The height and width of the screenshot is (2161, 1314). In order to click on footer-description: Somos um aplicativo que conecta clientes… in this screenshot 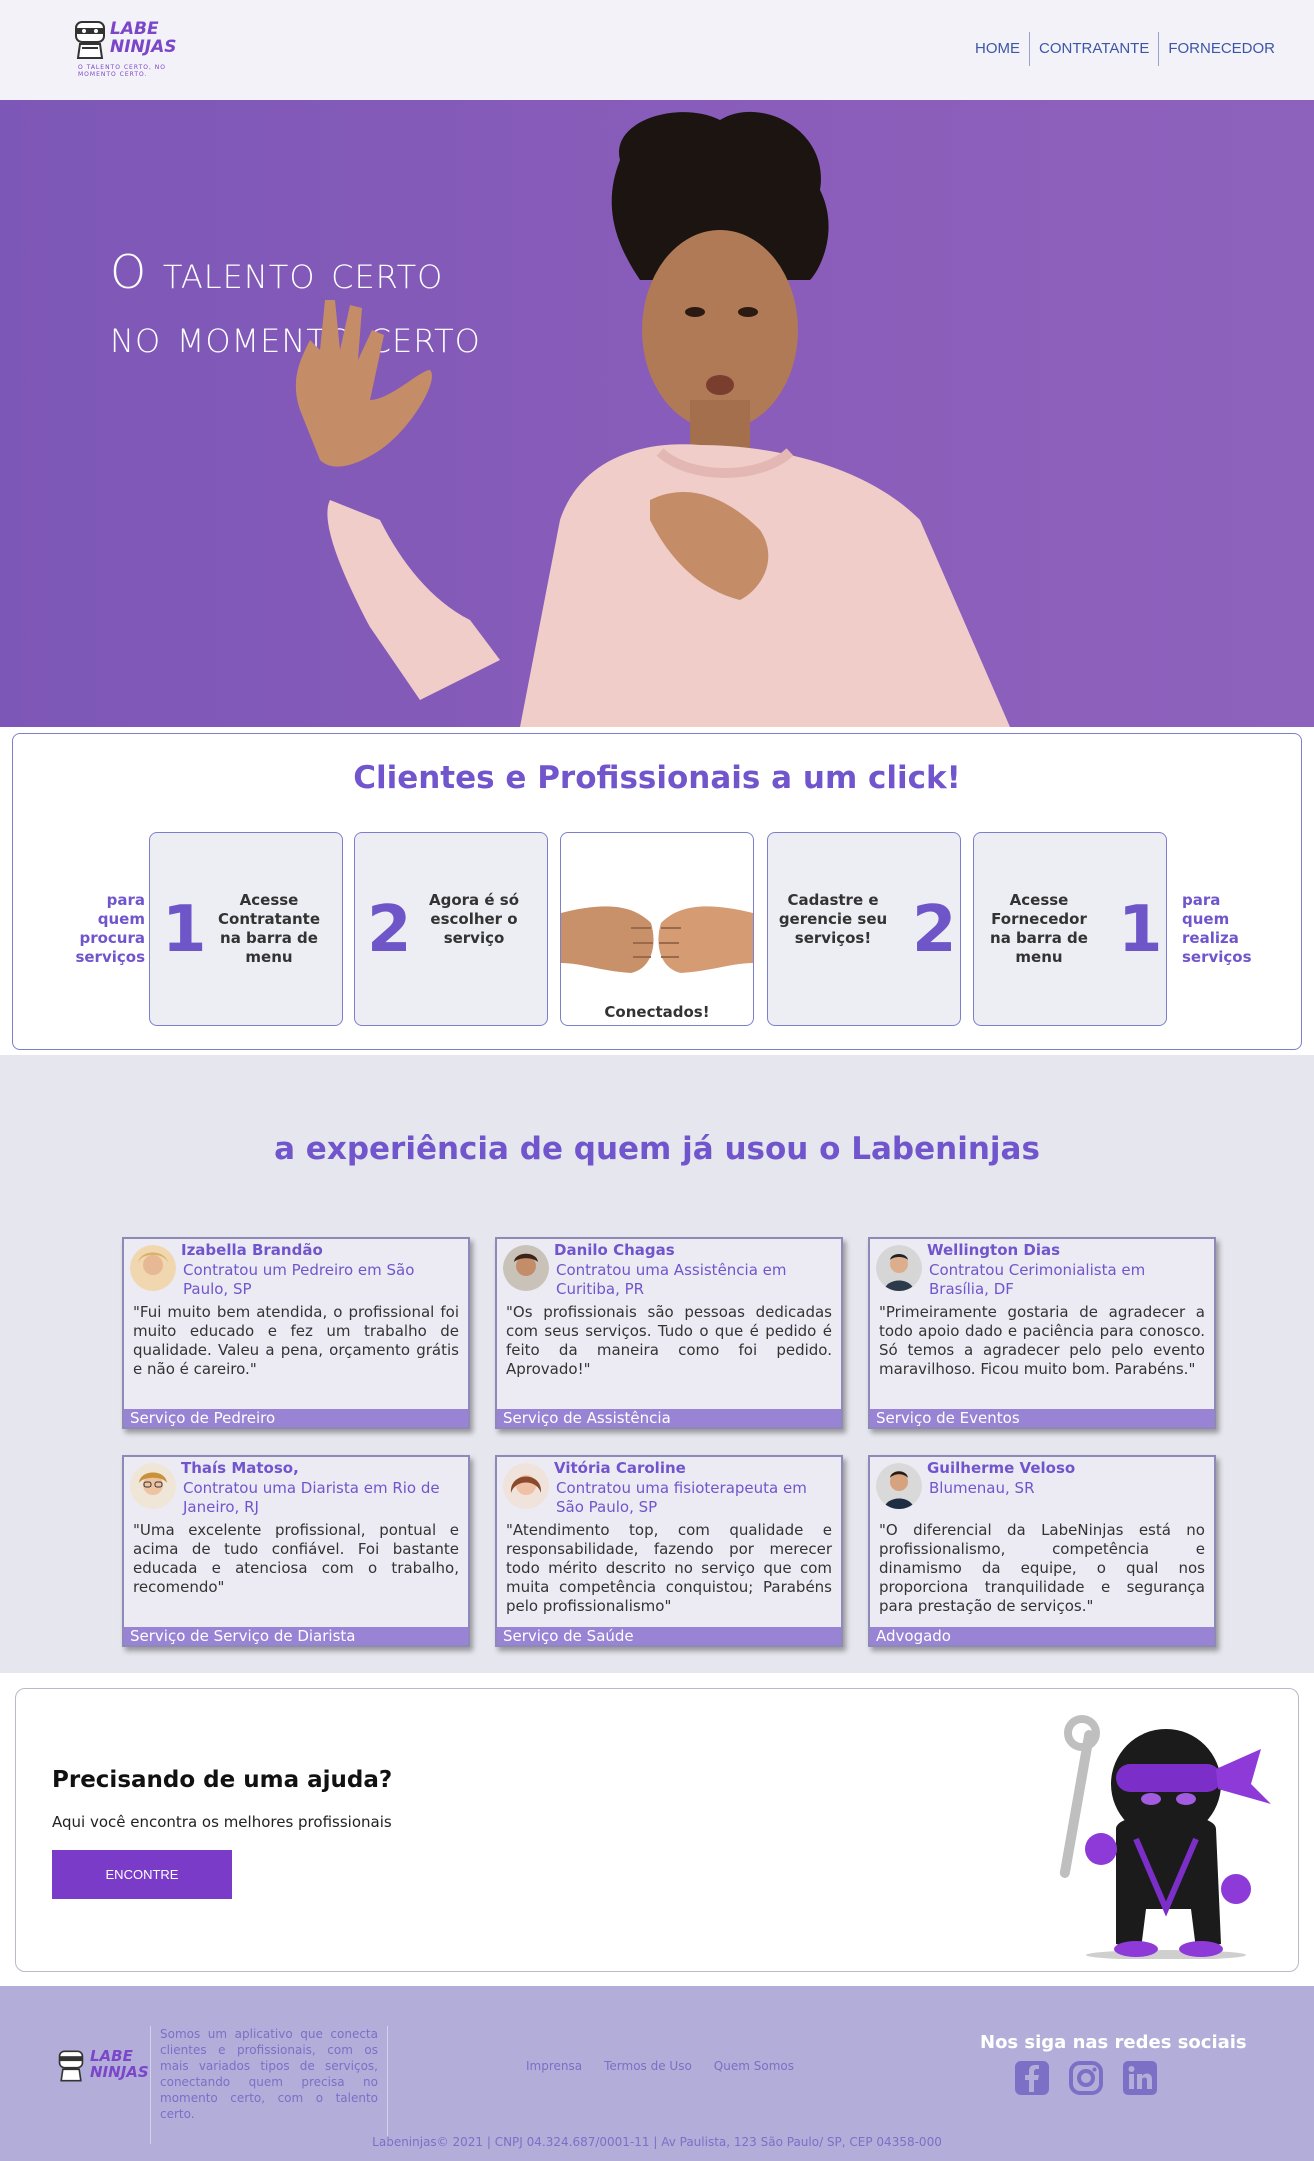, I will do `click(269, 2085)`.